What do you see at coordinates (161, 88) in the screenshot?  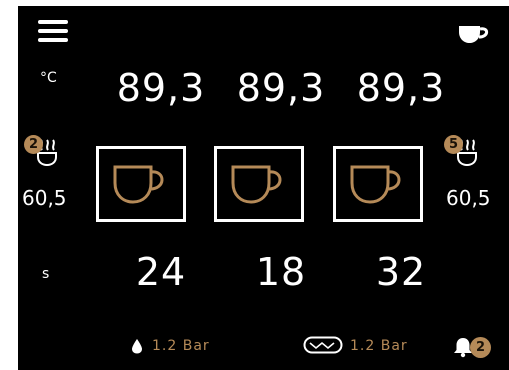 I see `group1-temperature: 89,3` at bounding box center [161, 88].